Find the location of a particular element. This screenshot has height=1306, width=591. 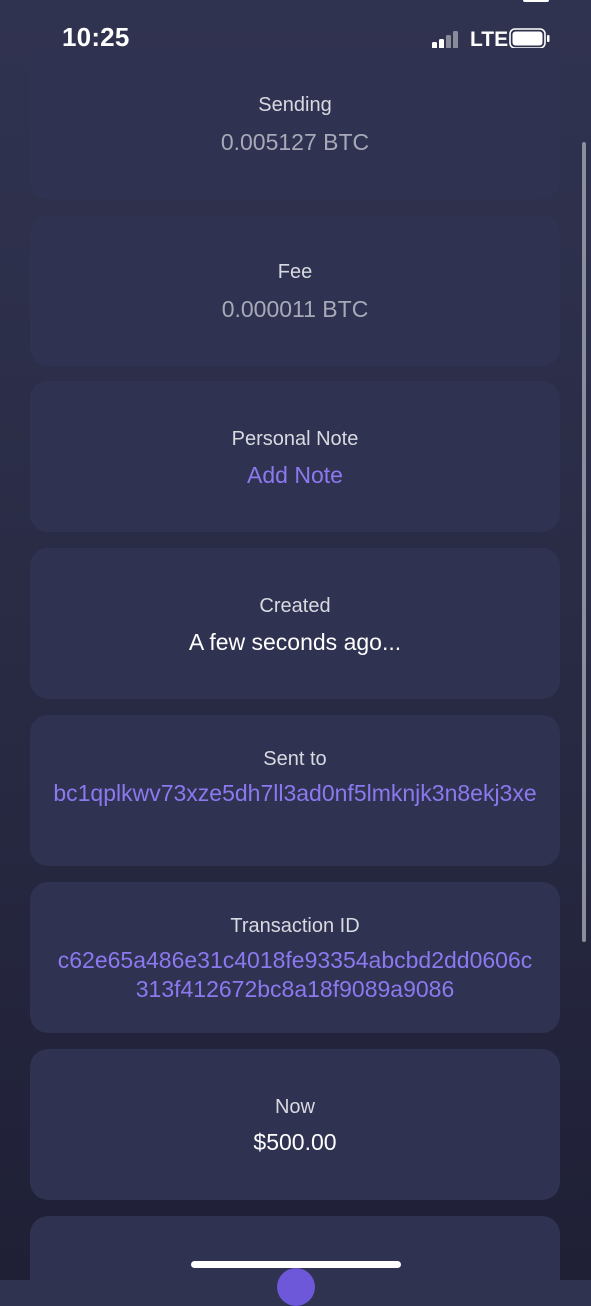

personal-note-card: Personal Note Add Note is located at coordinates (295, 456).